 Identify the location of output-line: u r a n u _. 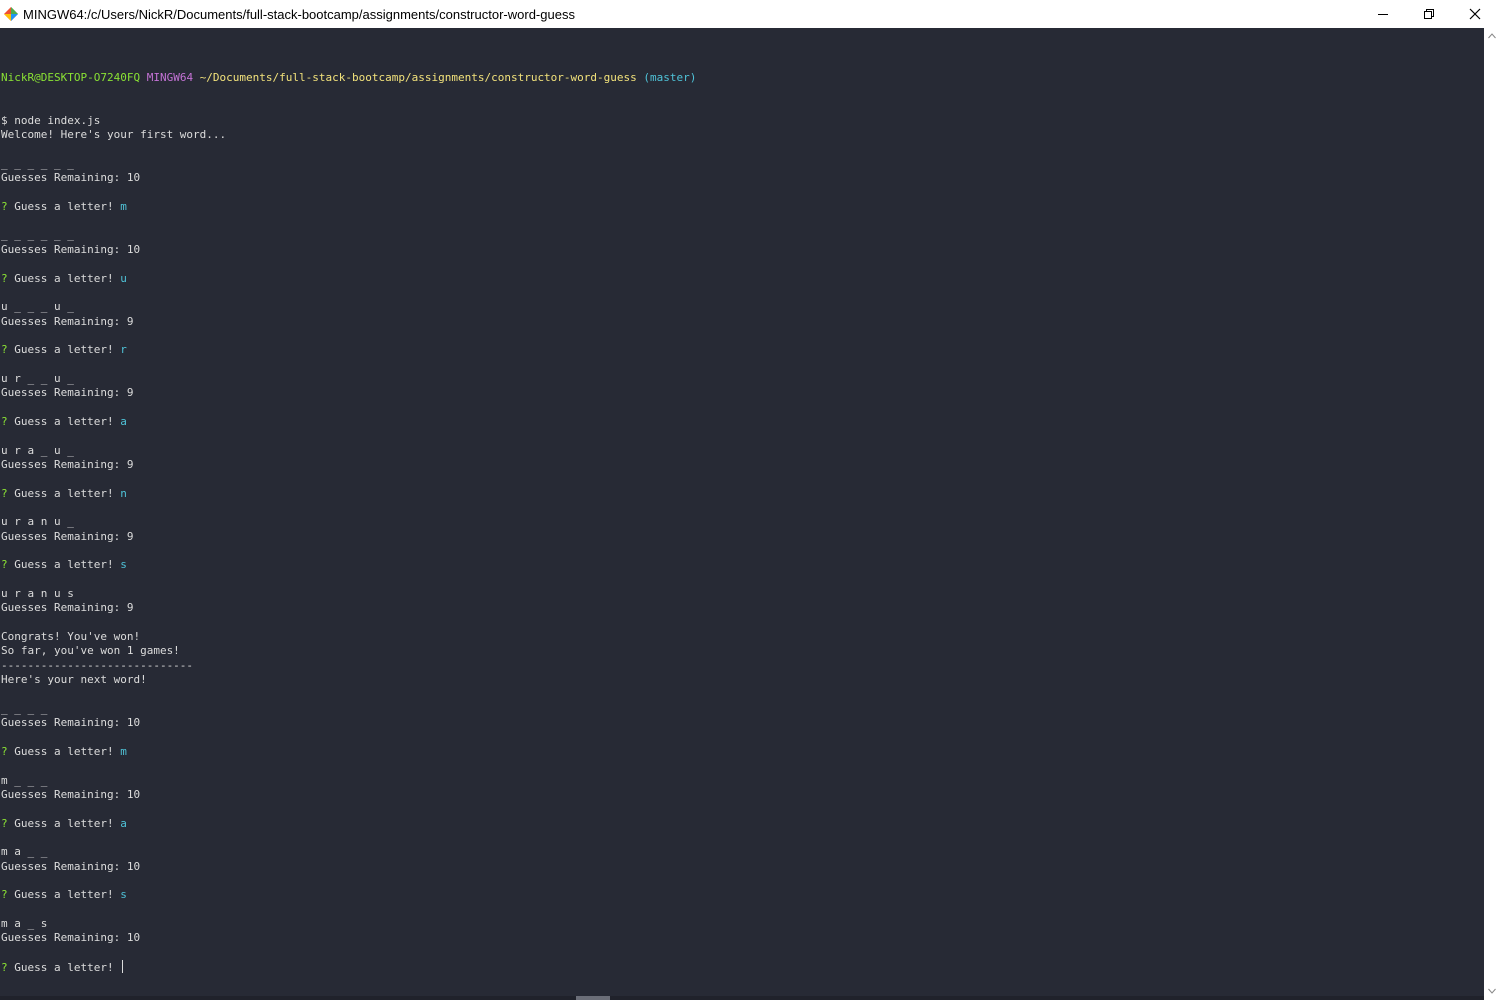
(37, 522).